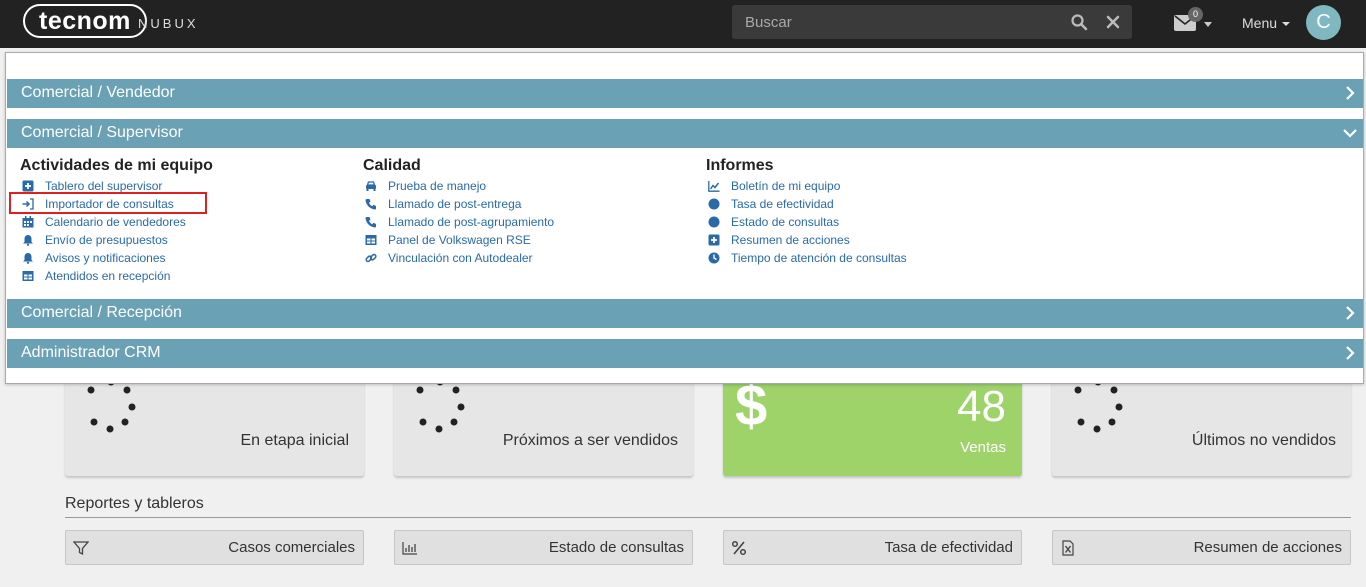 This screenshot has height=587, width=1366. What do you see at coordinates (785, 222) in the screenshot?
I see `menu-item-label: Estado de consultas` at bounding box center [785, 222].